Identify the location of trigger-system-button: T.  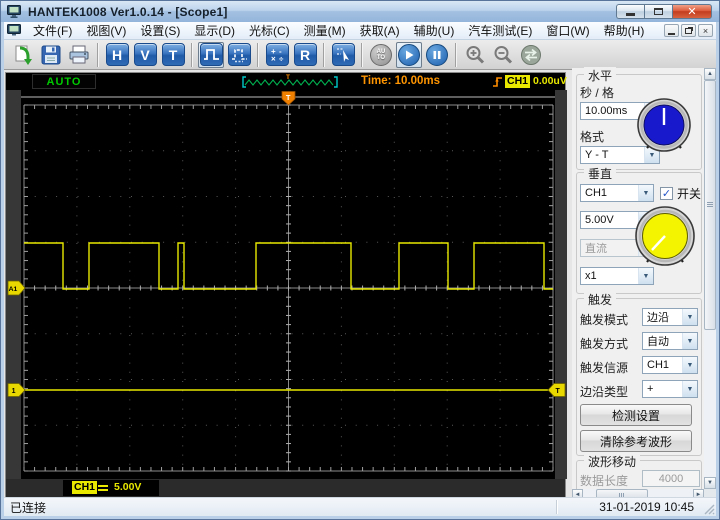
(173, 55).